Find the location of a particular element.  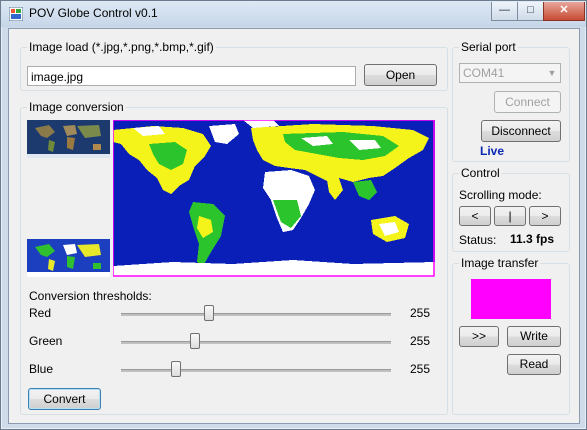

scroll-left-button: < is located at coordinates (475, 216).